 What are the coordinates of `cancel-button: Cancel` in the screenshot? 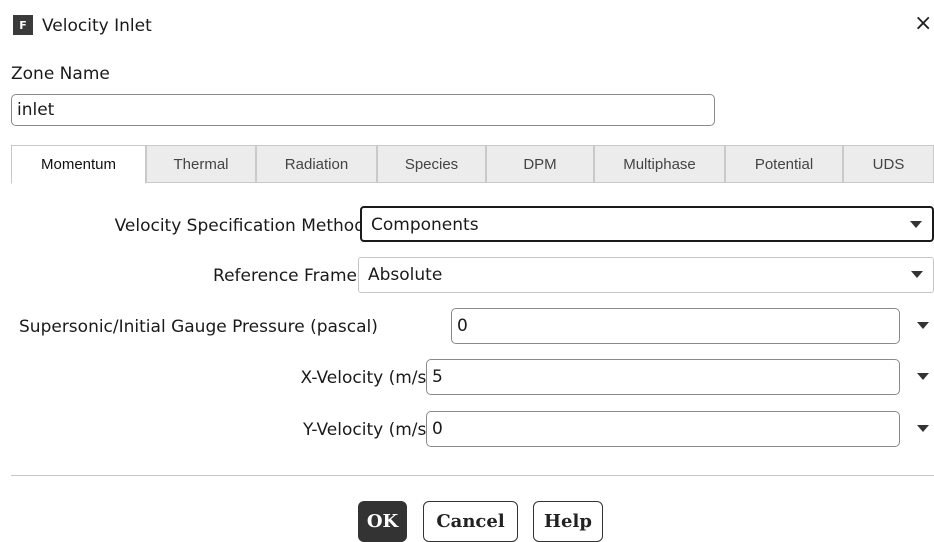 It's located at (470, 521).